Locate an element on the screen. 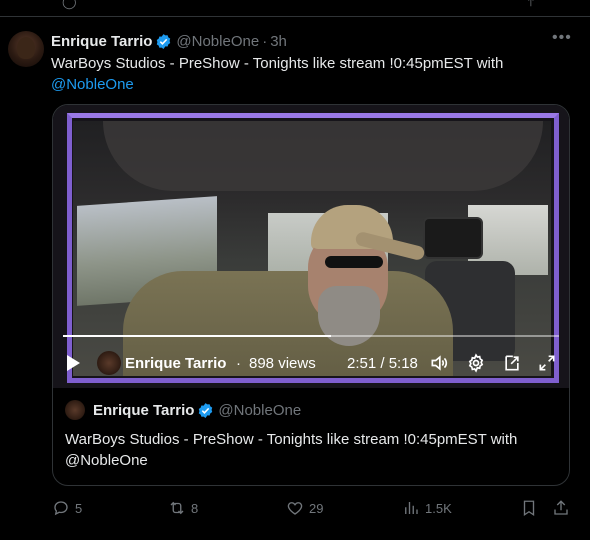  quoted-avatar is located at coordinates (75, 410).